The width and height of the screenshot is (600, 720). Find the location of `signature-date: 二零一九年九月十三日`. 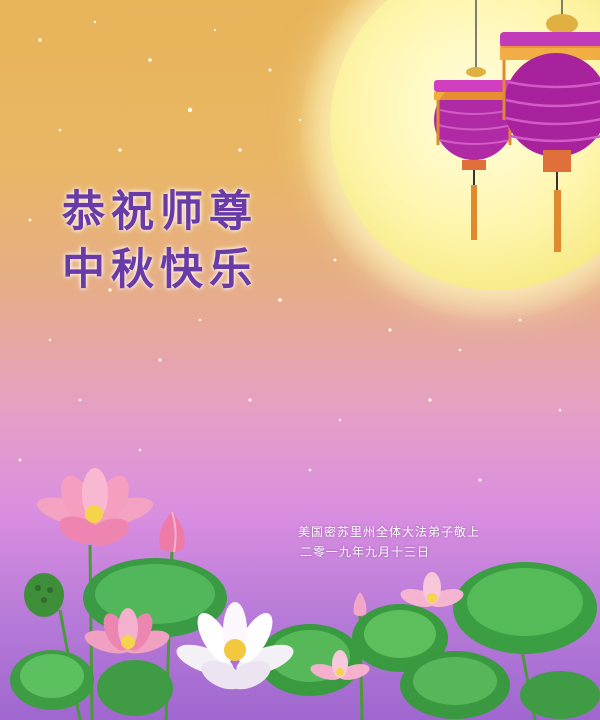

signature-date: 二零一九年九月十三日 is located at coordinates (365, 552).